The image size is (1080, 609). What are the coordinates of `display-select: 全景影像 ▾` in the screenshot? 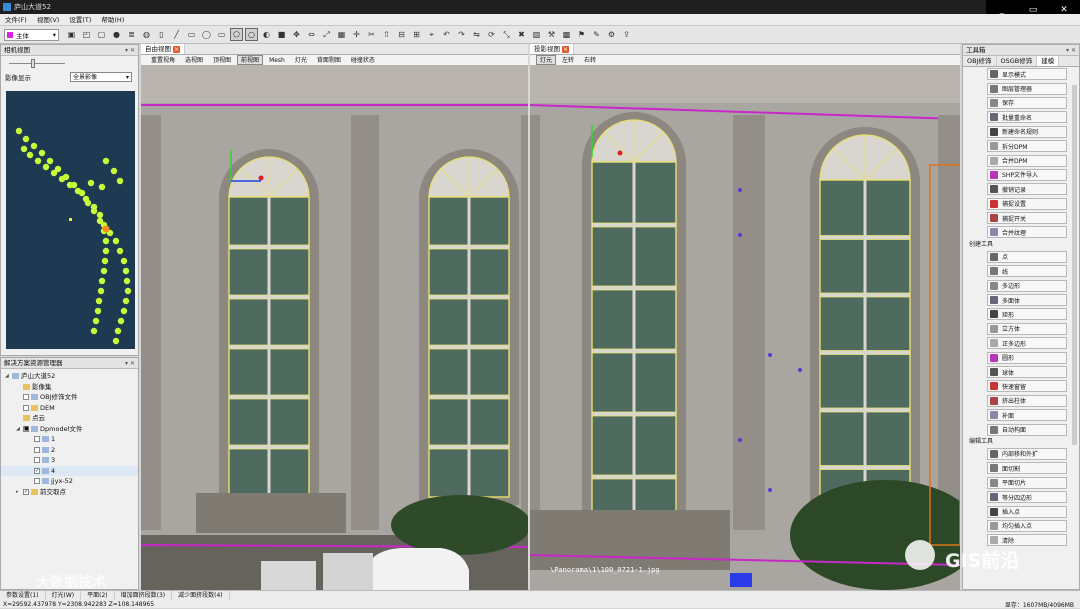 It's located at (101, 77).